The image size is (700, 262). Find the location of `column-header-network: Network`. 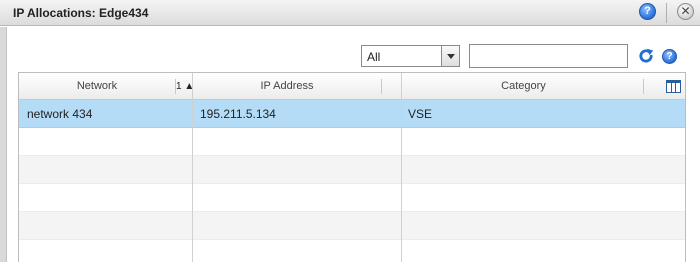

column-header-network: Network is located at coordinates (97, 86).